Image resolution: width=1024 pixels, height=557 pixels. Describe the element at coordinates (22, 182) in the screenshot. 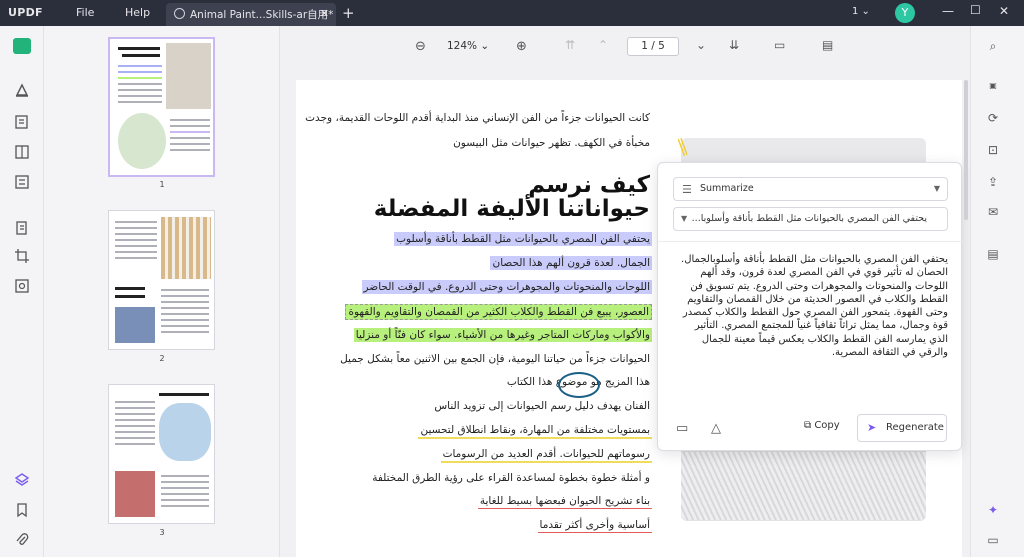

I see `form-tool-icon` at that location.